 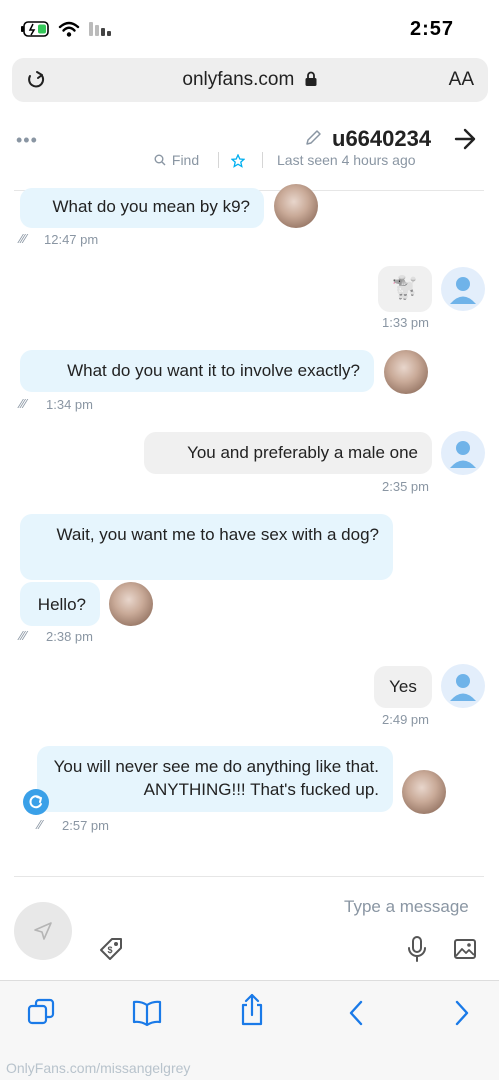 What do you see at coordinates (311, 78) in the screenshot?
I see `lock-icon` at bounding box center [311, 78].